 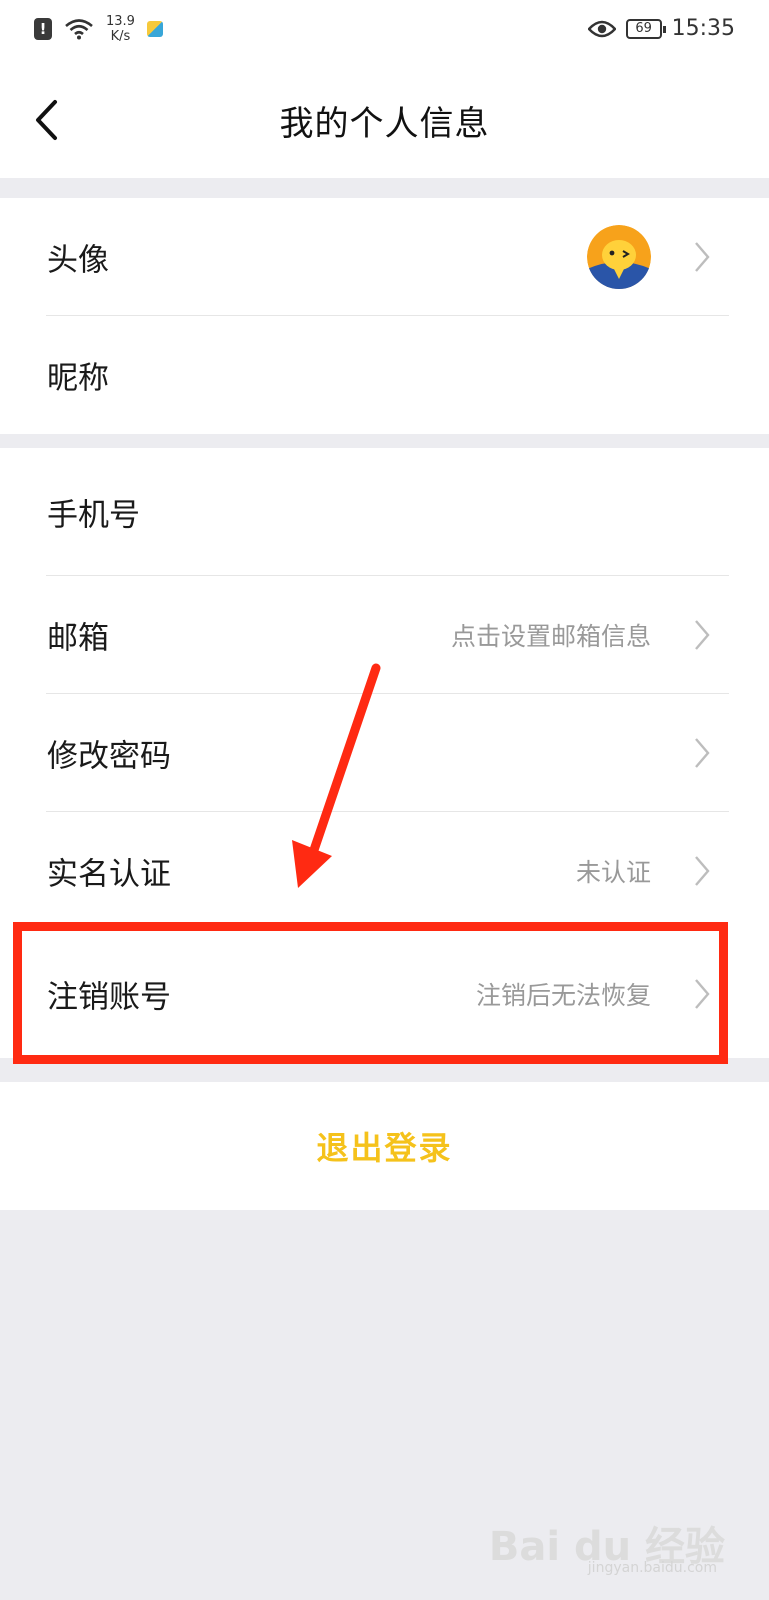 What do you see at coordinates (384, 635) in the screenshot?
I see `email-row: 邮箱 点击设置邮箱信息` at bounding box center [384, 635].